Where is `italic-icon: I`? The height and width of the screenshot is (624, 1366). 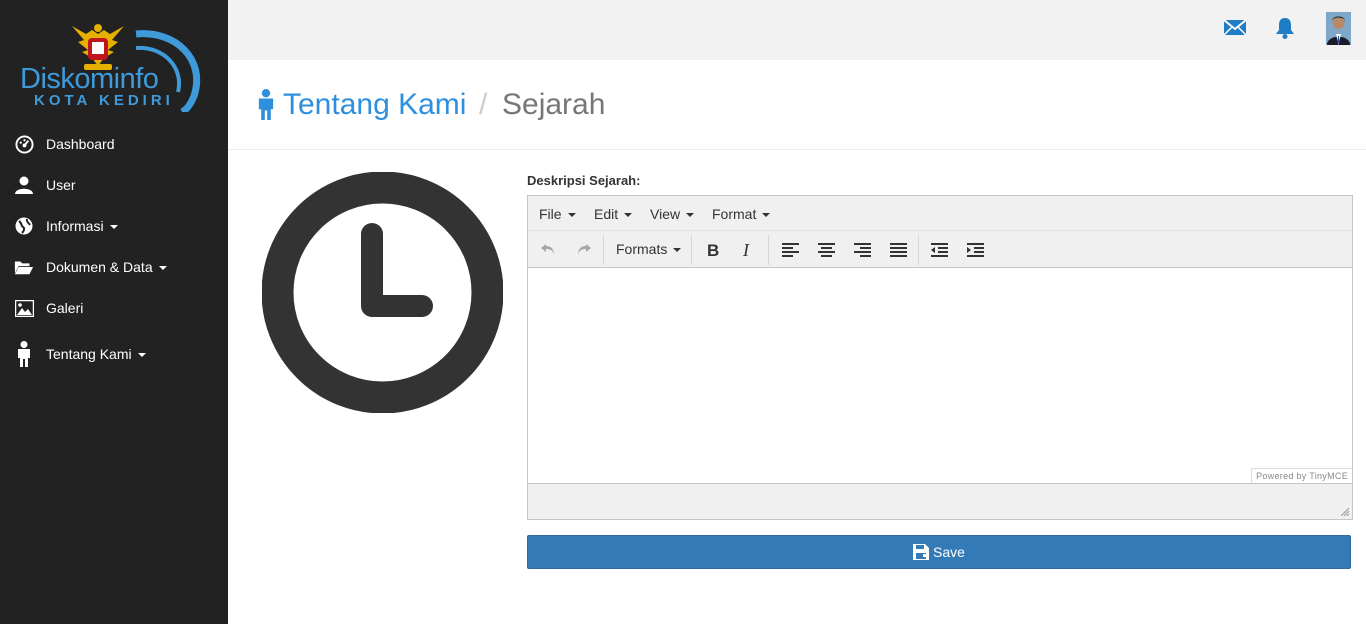 italic-icon: I is located at coordinates (748, 250).